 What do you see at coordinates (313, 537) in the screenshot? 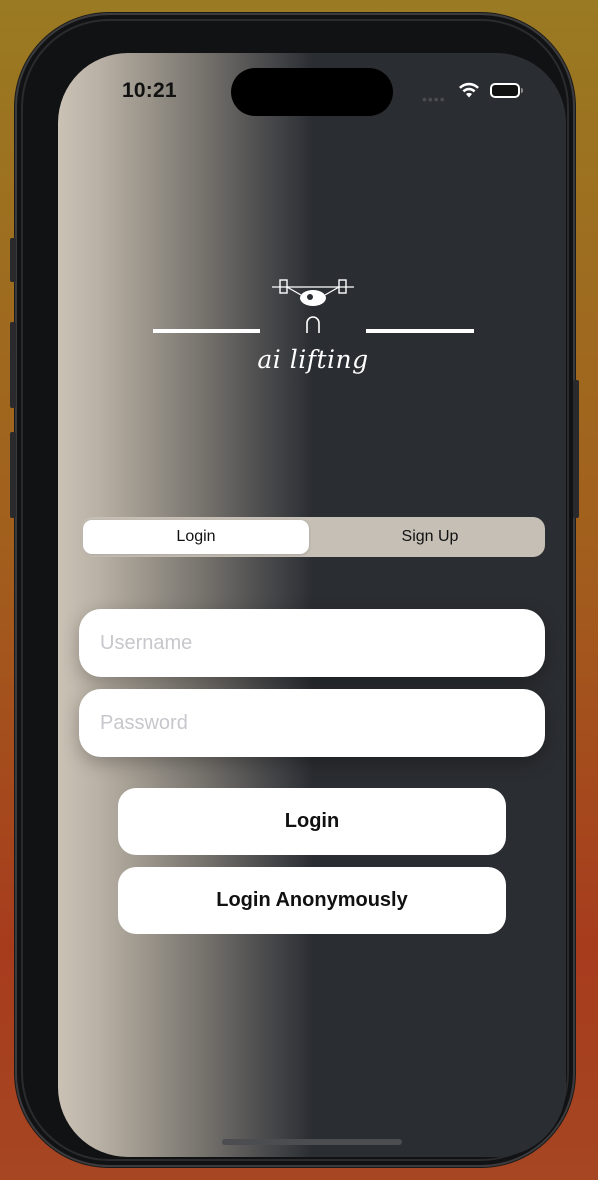
I see `auth-mode-segmented-control: Login Sign Up` at bounding box center [313, 537].